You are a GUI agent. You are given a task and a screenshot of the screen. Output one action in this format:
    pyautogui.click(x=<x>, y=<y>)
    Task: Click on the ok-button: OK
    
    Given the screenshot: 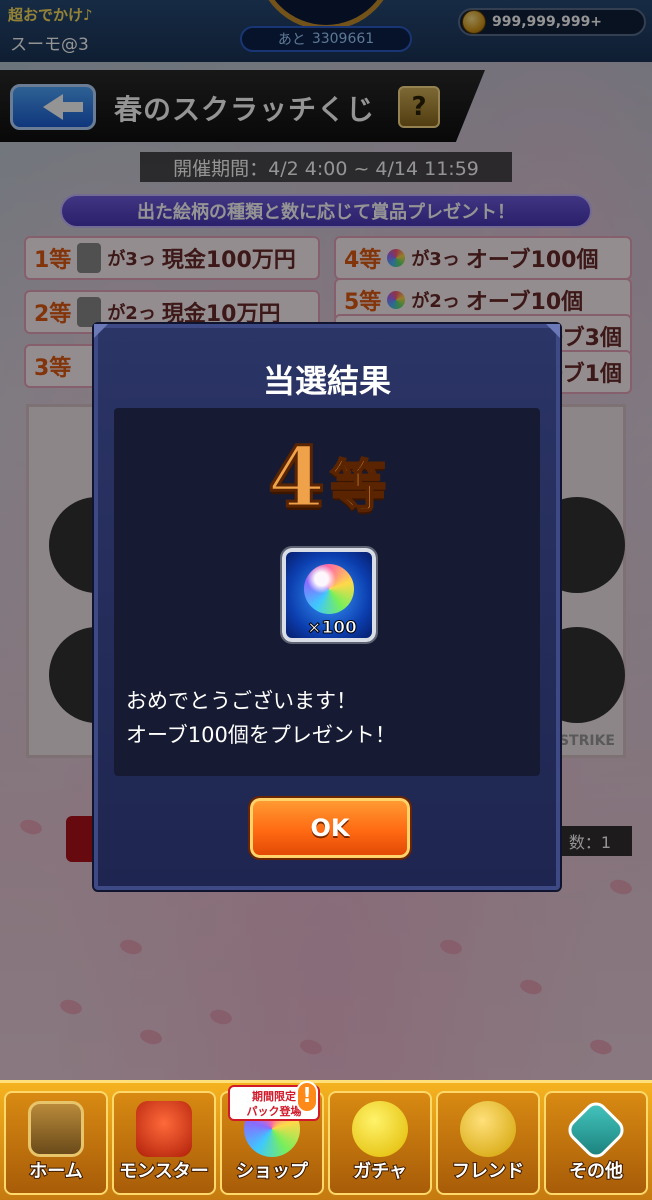 What is the action you would take?
    pyautogui.click(x=330, y=828)
    